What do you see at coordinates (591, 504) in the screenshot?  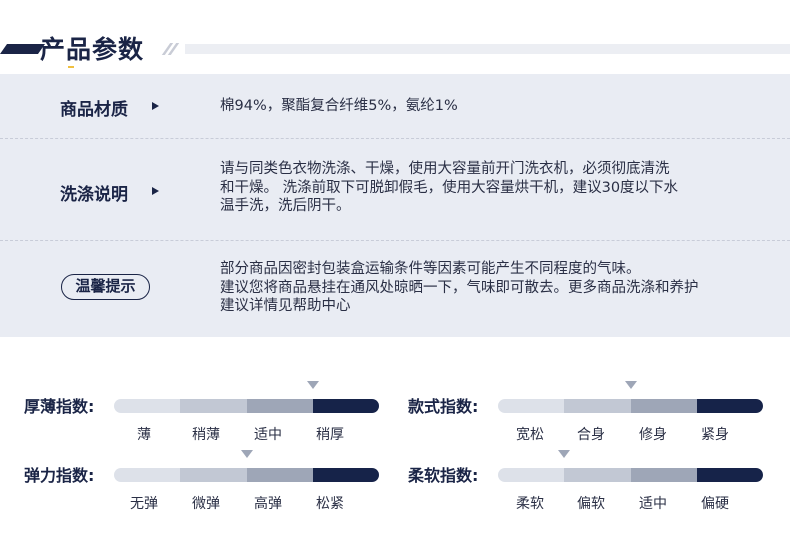 I see `scale-option: 偏软` at bounding box center [591, 504].